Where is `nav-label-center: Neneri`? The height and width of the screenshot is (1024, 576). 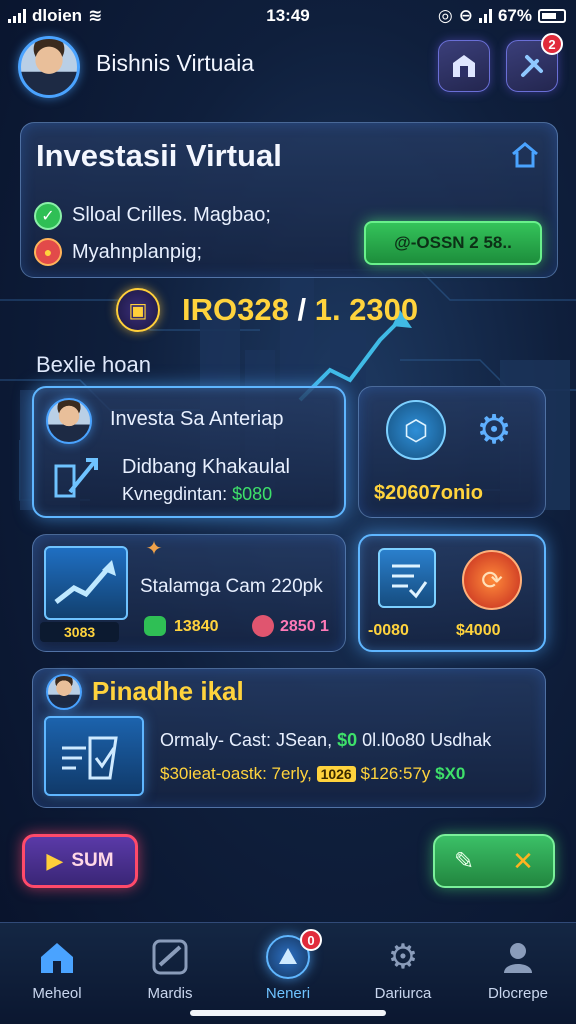
nav-label-center: Neneri is located at coordinates (288, 993).